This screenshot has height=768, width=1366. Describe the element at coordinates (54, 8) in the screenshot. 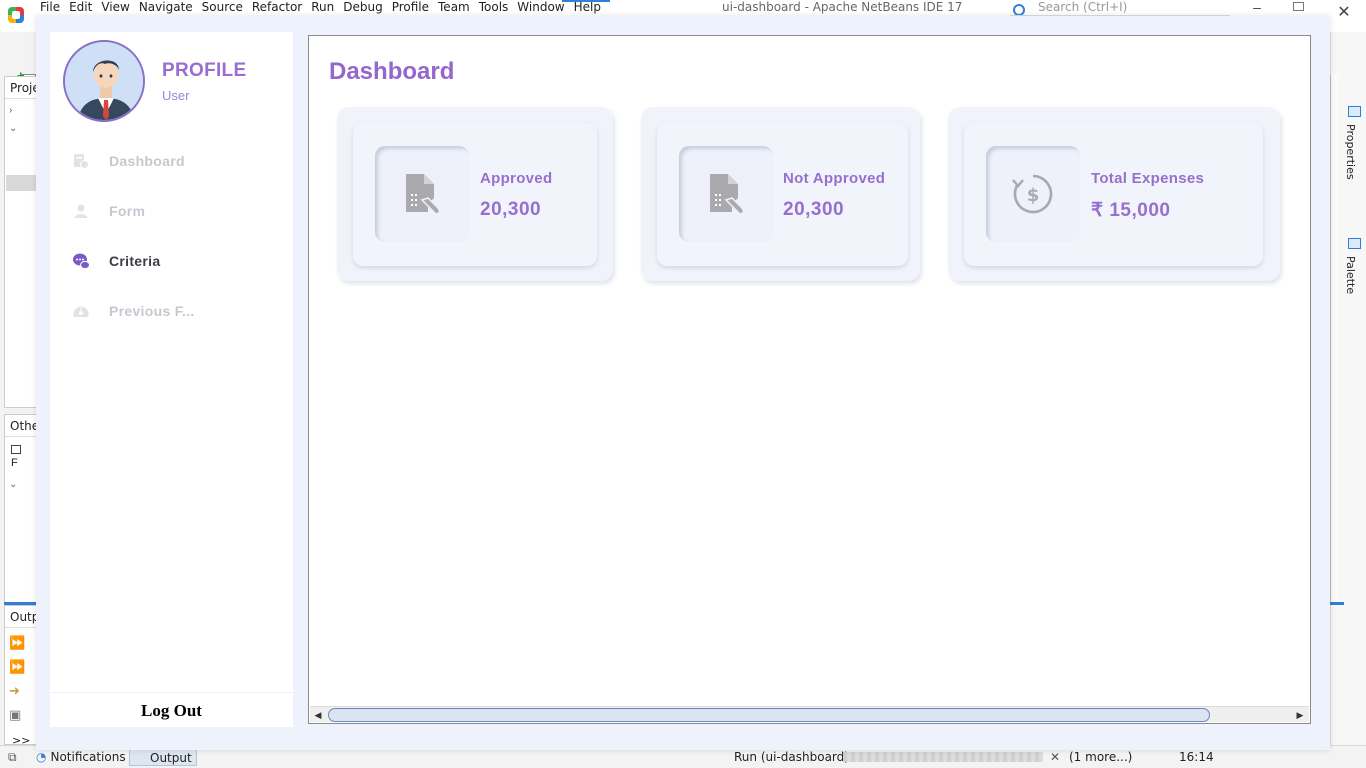

I see `menu-file: File` at that location.